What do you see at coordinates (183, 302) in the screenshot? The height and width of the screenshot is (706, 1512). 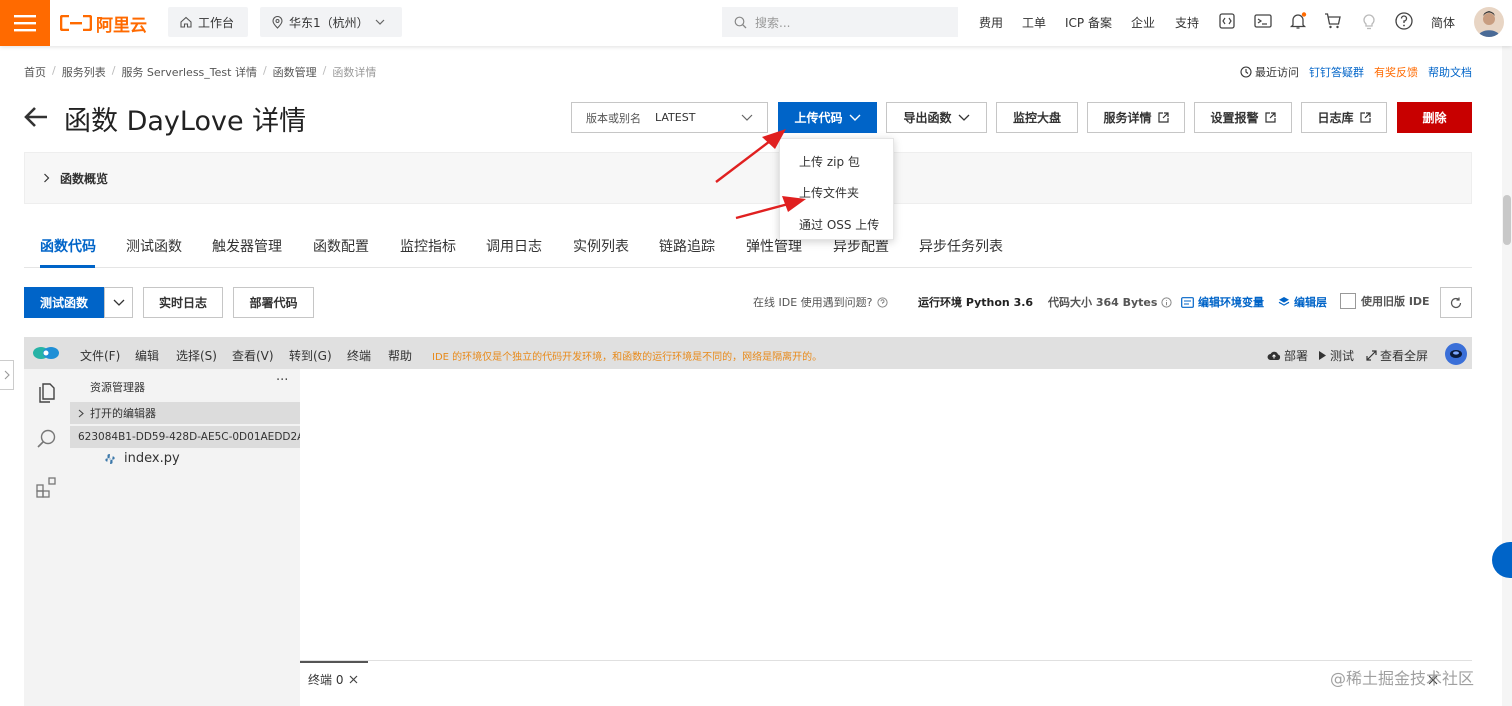 I see `live-log-button: 实时日志` at bounding box center [183, 302].